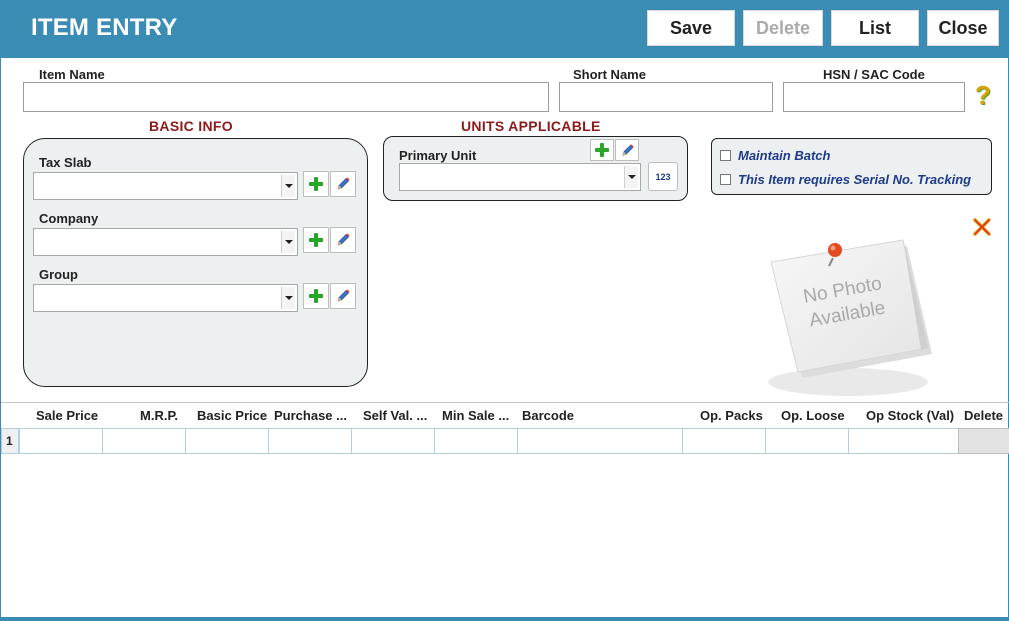  I want to click on serial-tracking-label: This Item requires Serial No. Tracking, so click(855, 179).